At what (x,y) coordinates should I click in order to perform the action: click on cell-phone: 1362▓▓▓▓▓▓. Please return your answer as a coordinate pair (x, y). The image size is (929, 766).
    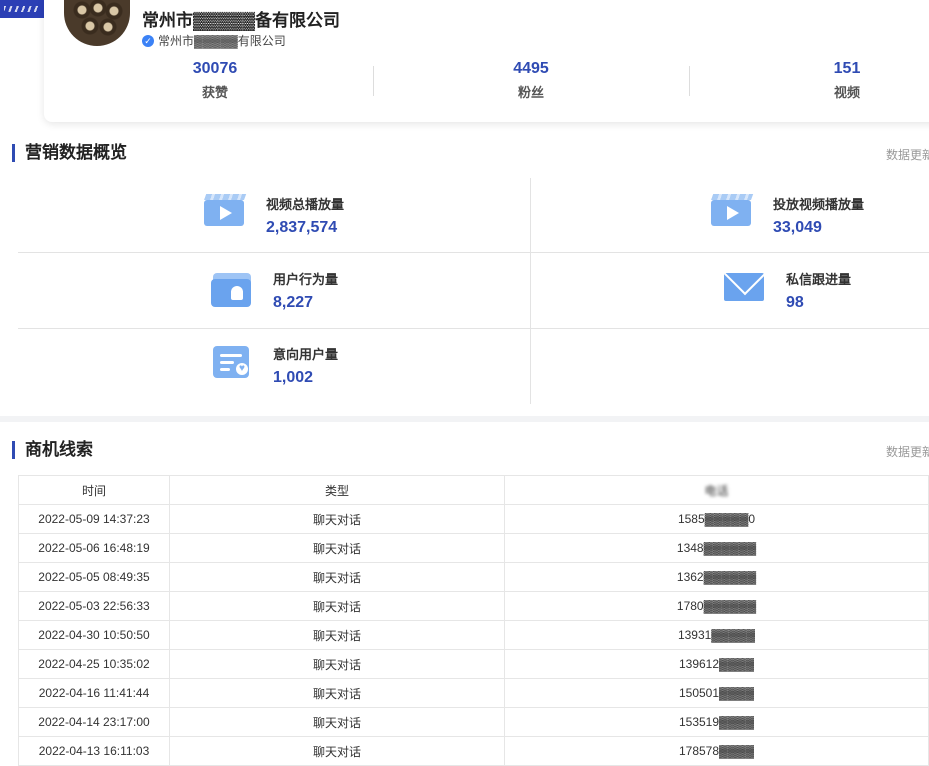
    Looking at the image, I should click on (716, 577).